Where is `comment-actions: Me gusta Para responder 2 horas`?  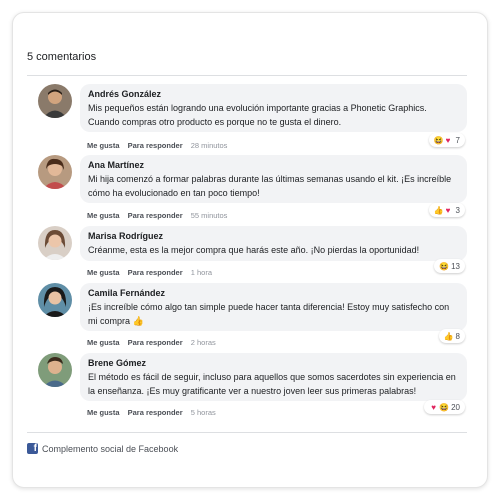 comment-actions: Me gusta Para responder 2 horas is located at coordinates (151, 342).